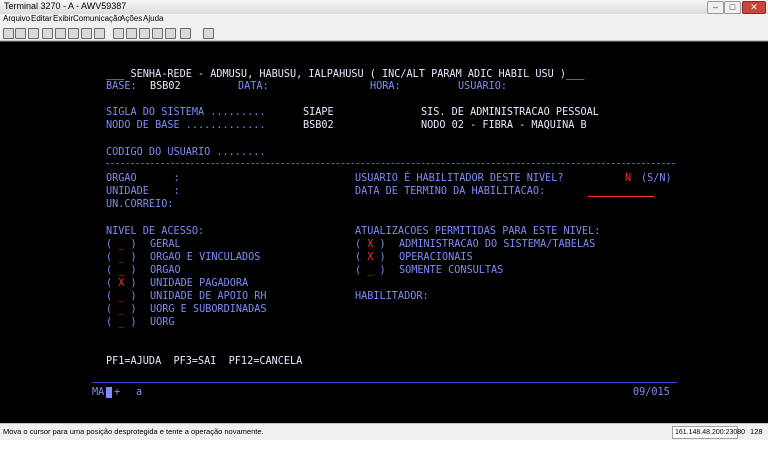 Image resolution: width=768 pixels, height=456 pixels. I want to click on title-bar: Terminal 3270 - A - AWV59387 – □ ✕, so click(384, 7).